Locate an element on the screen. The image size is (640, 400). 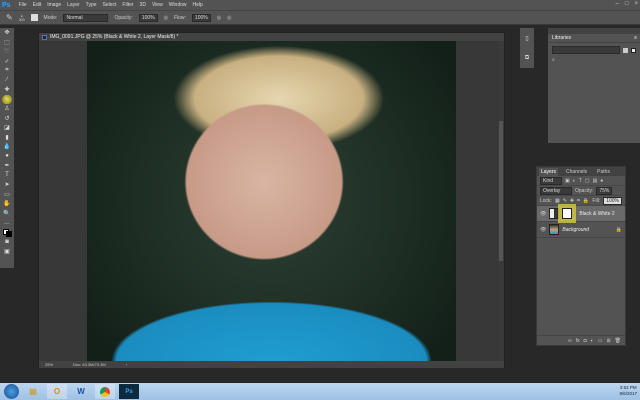
filter-smart-icon: ▤ is located at coordinates (595, 181).